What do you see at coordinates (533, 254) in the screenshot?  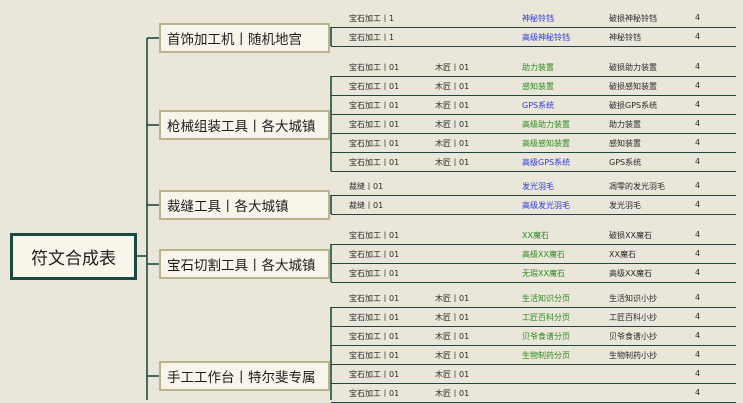 I see `recipe-row: 宝石加工丨01 高级XX魔石 XX魔石 4` at bounding box center [533, 254].